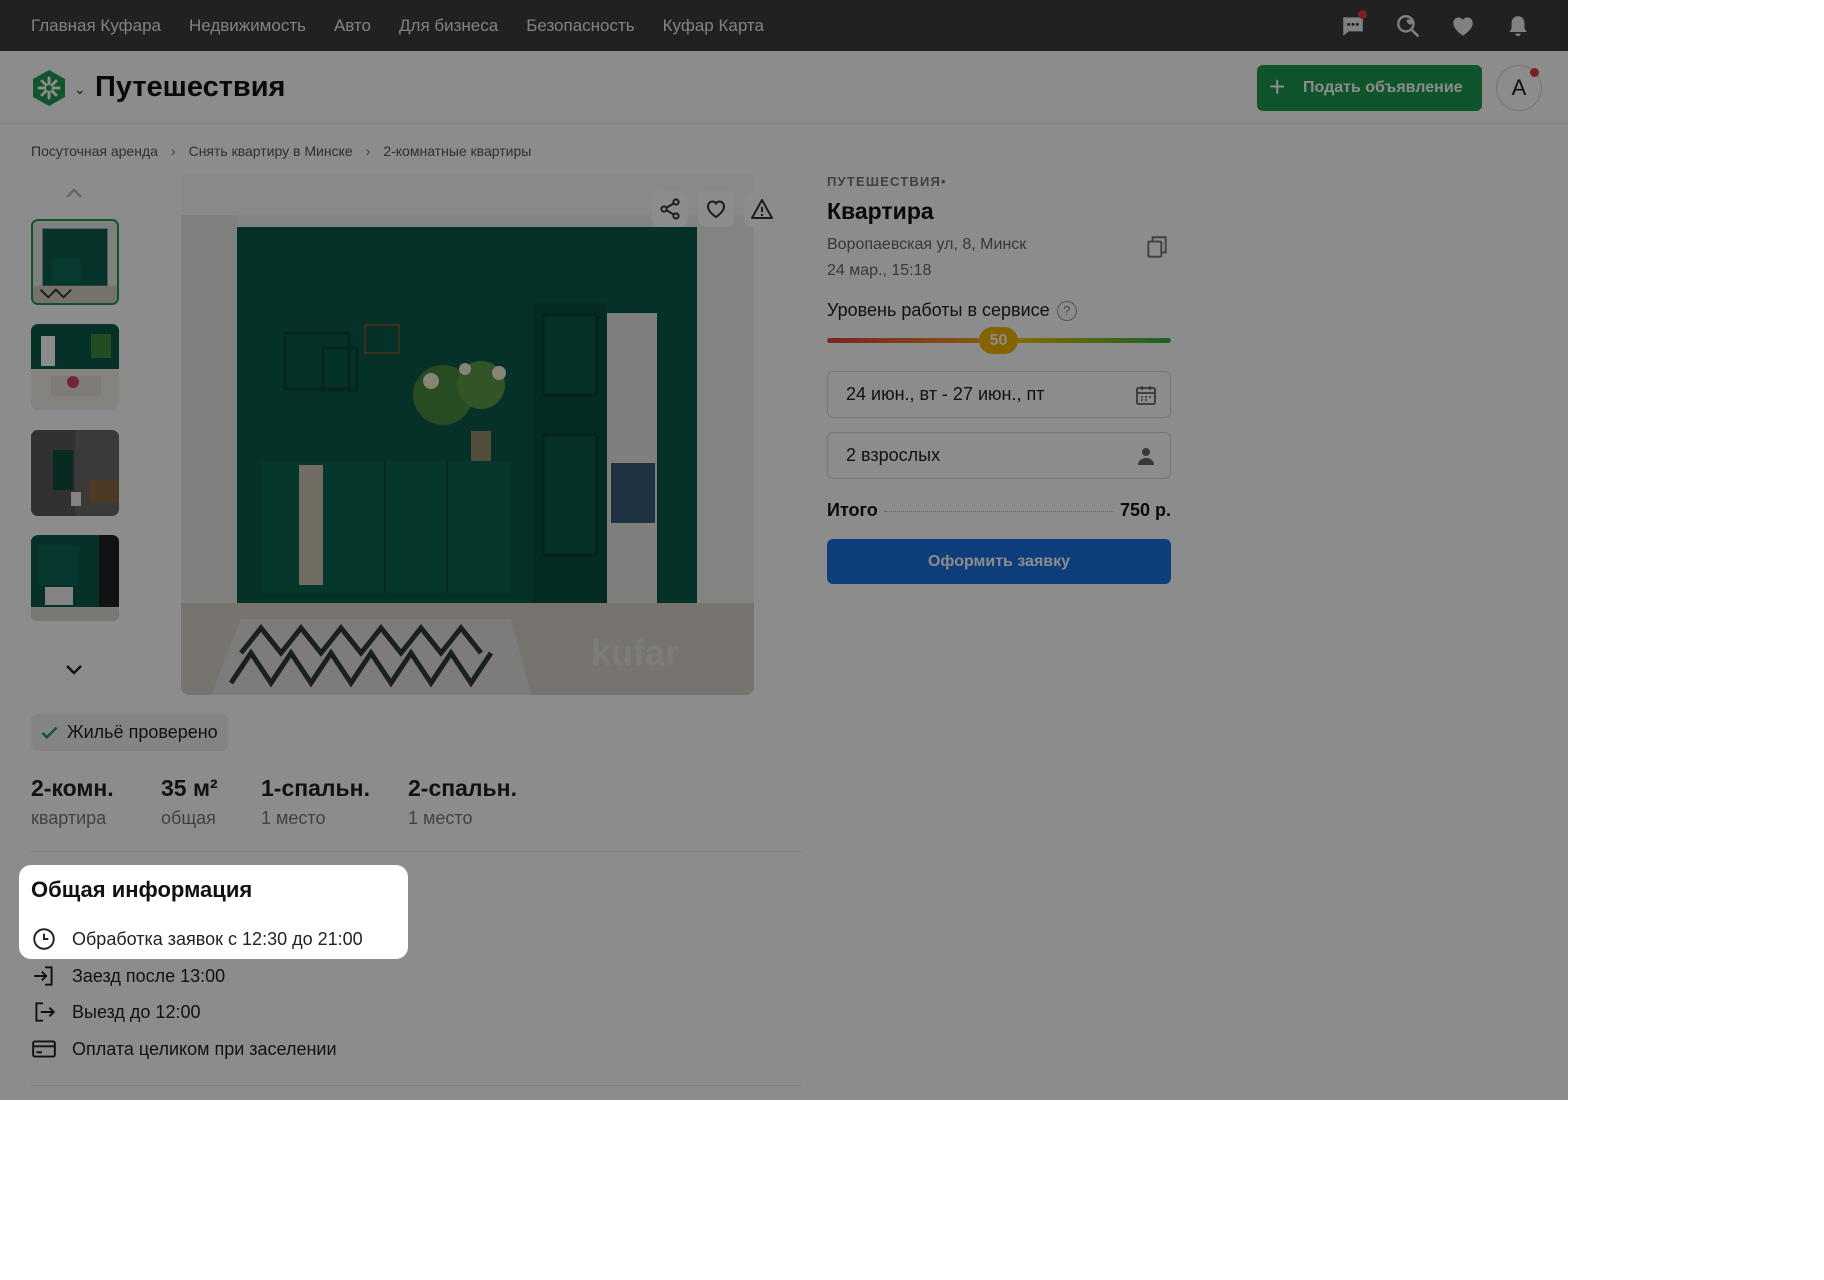  Describe the element at coordinates (142, 889) in the screenshot. I see `general-info-title: Общая информация` at that location.